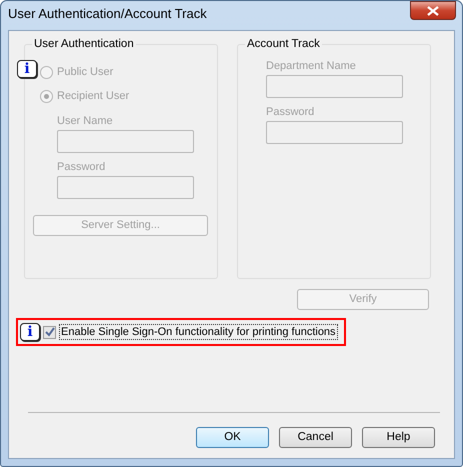 Image resolution: width=463 pixels, height=467 pixels. I want to click on window-title: User Authentication/Account Track, so click(107, 14).